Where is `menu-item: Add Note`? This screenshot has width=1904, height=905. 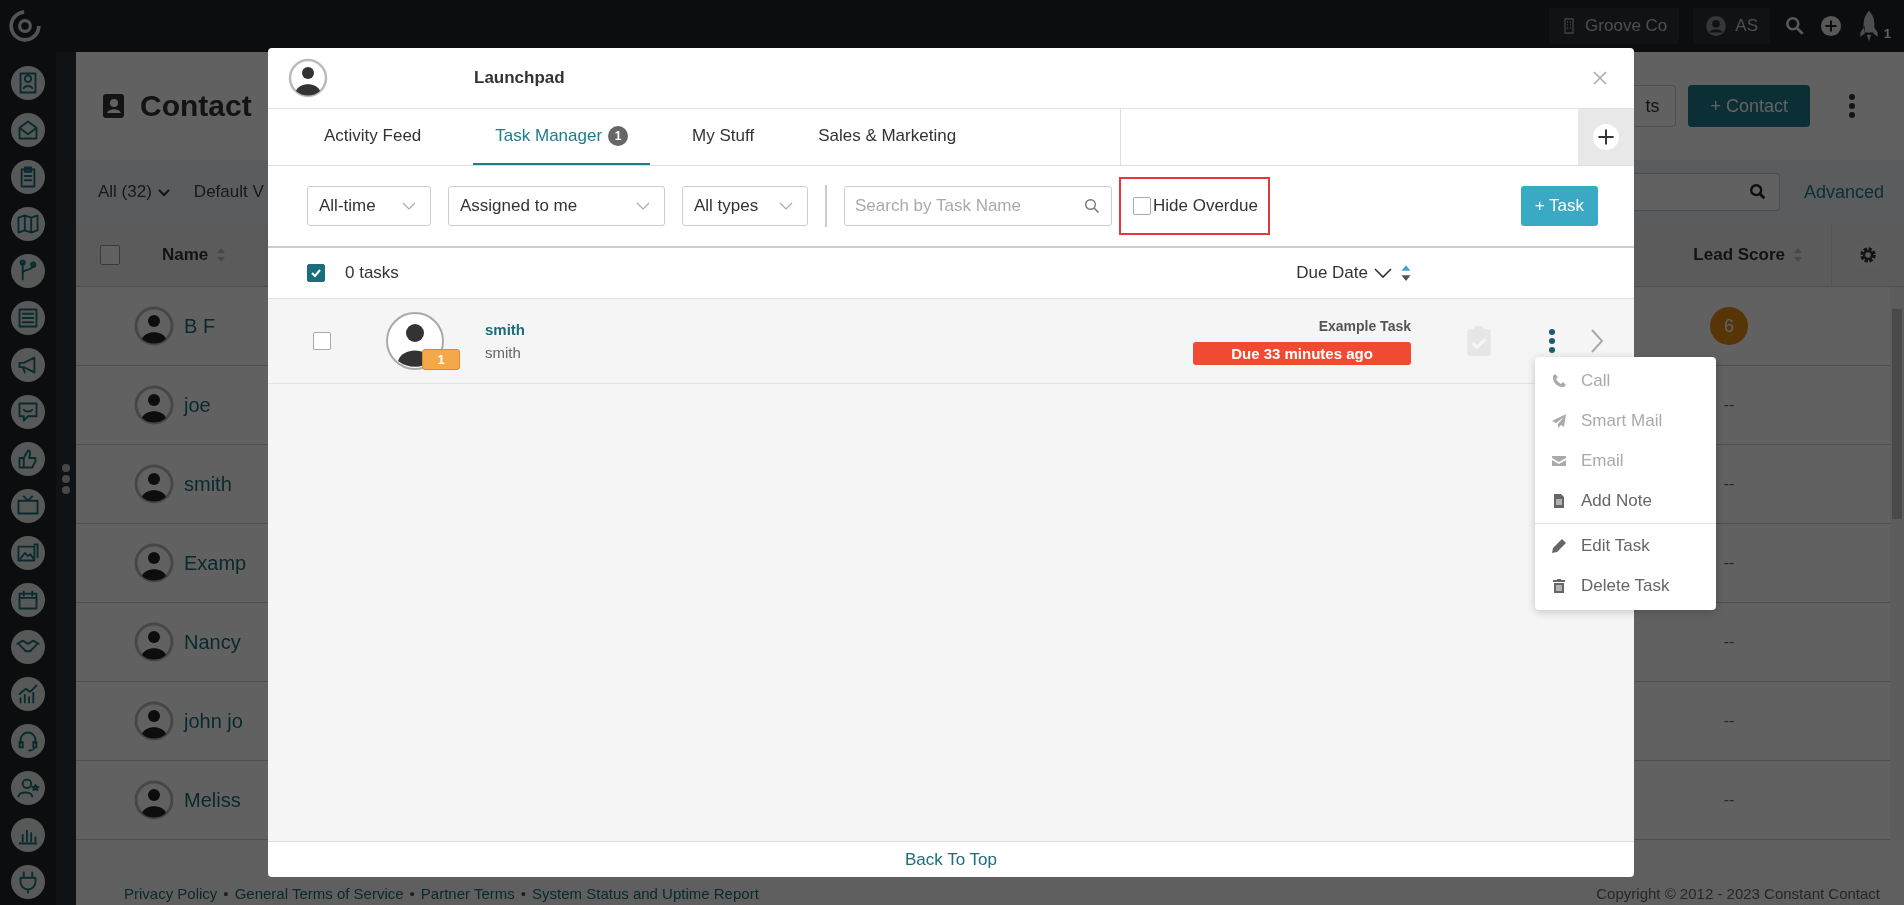
menu-item: Add Note is located at coordinates (1625, 501).